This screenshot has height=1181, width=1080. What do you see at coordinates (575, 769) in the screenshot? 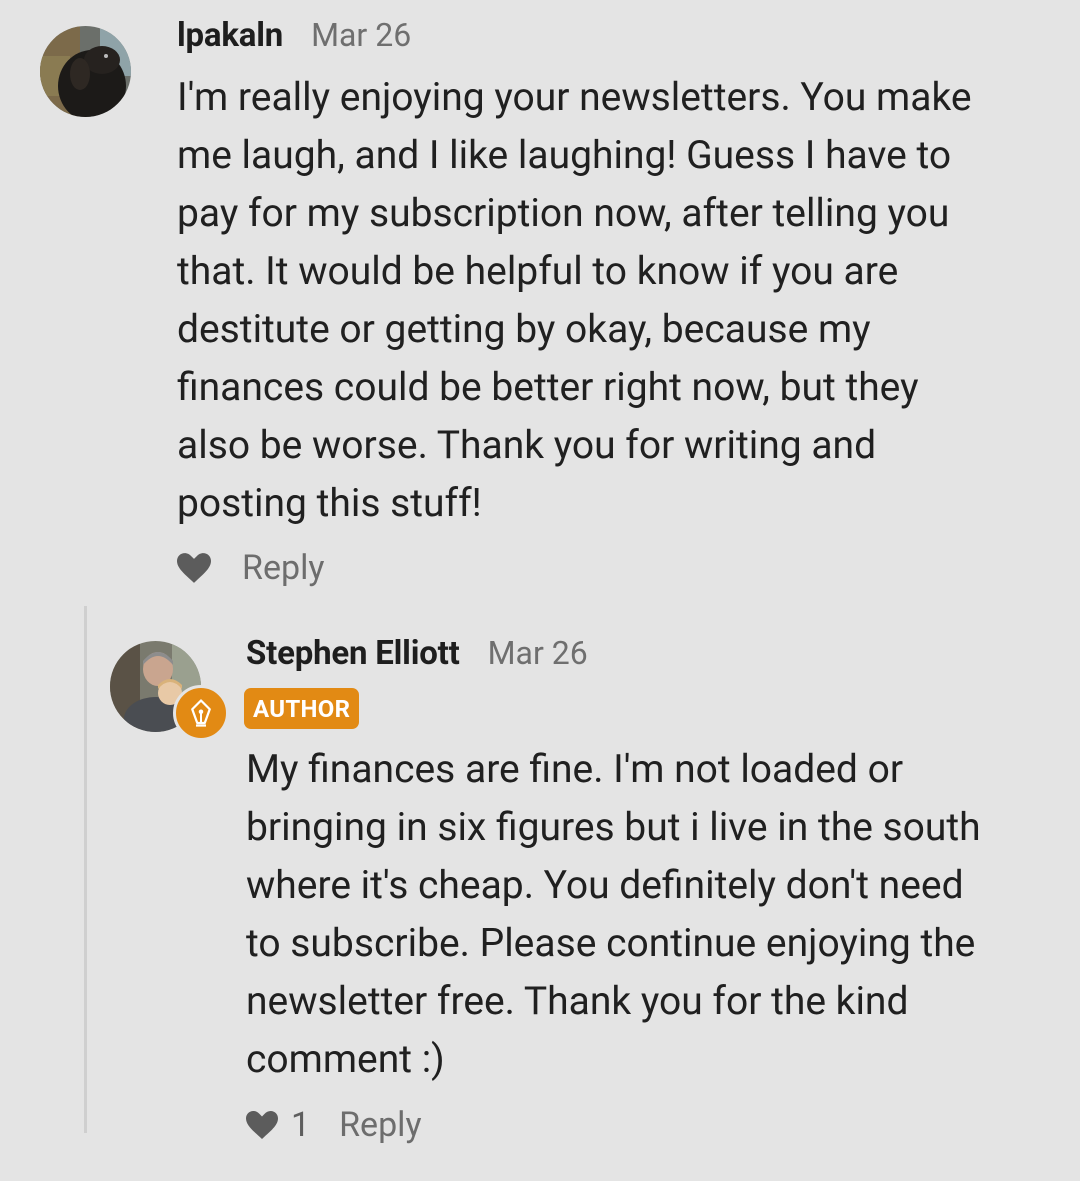
I see `comment-body-line: My finances are fine. I'm not loaded or` at bounding box center [575, 769].